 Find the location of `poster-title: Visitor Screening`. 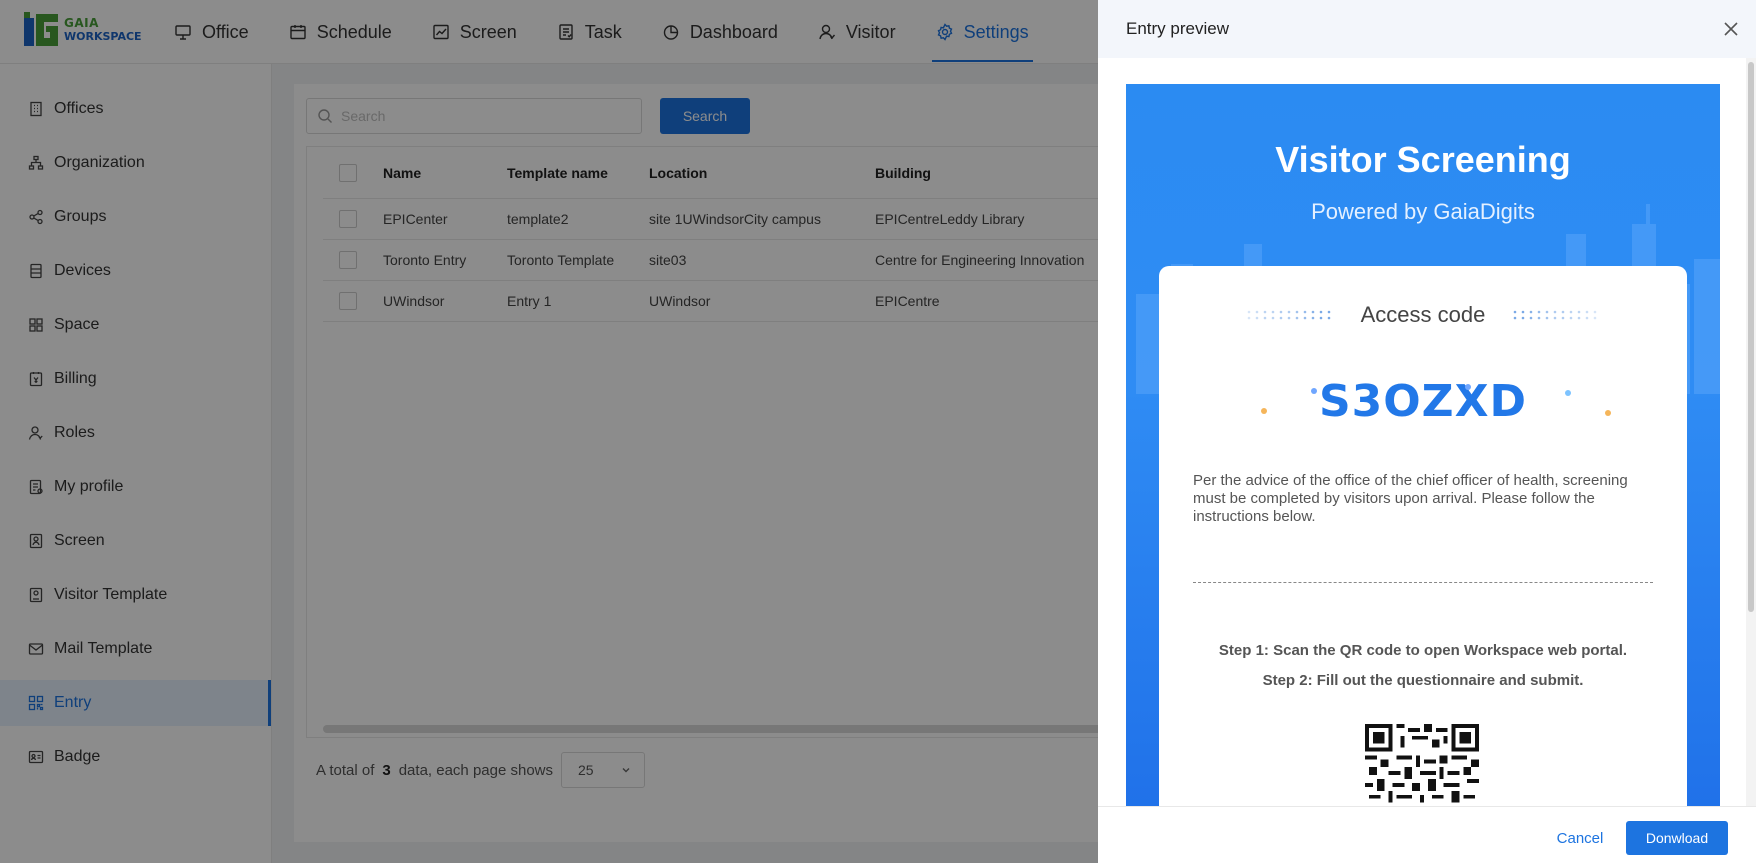

poster-title: Visitor Screening is located at coordinates (1423, 159).